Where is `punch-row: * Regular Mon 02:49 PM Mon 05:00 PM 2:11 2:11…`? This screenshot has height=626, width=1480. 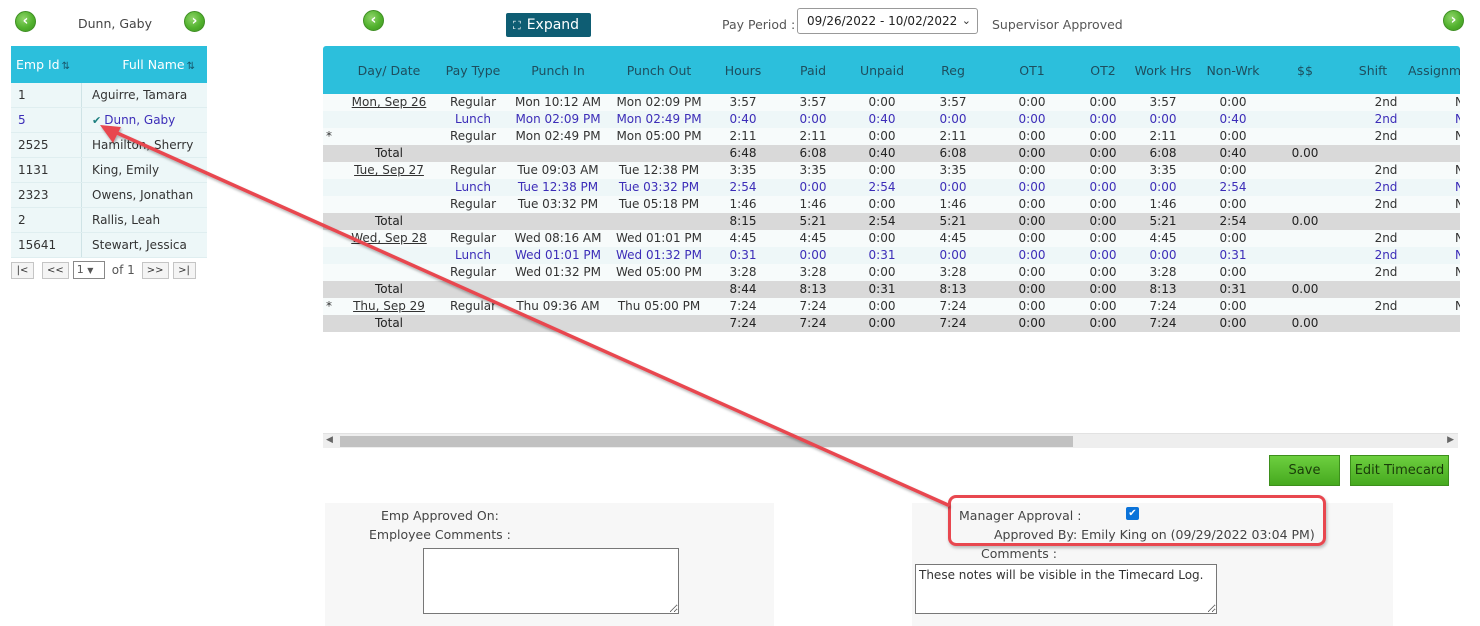
punch-row: * Regular Mon 02:49 PM Mon 05:00 PM 2:11 2:11… is located at coordinates (891, 136).